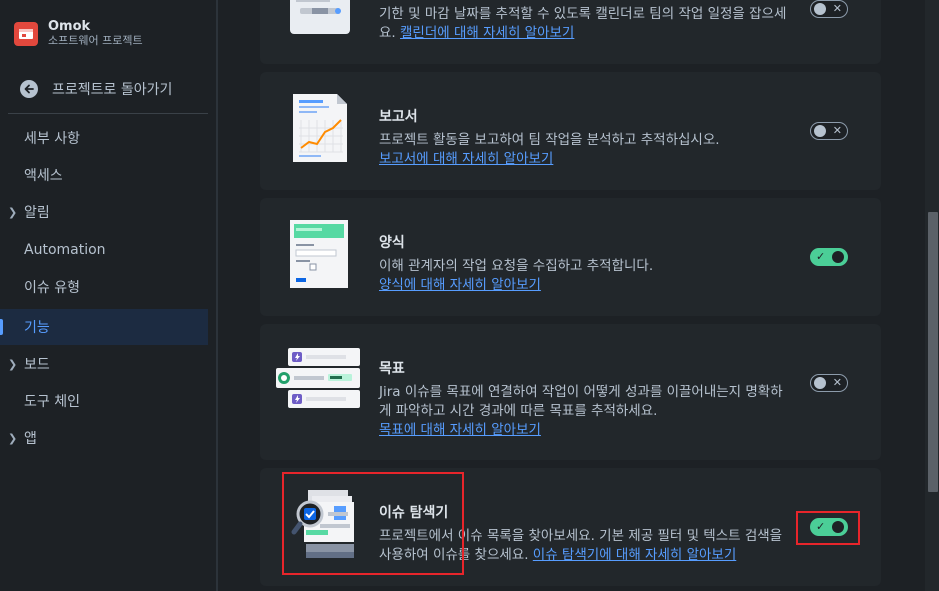 This screenshot has width=939, height=591. What do you see at coordinates (821, 256) in the screenshot?
I see `checkmark-icon: ✓` at bounding box center [821, 256].